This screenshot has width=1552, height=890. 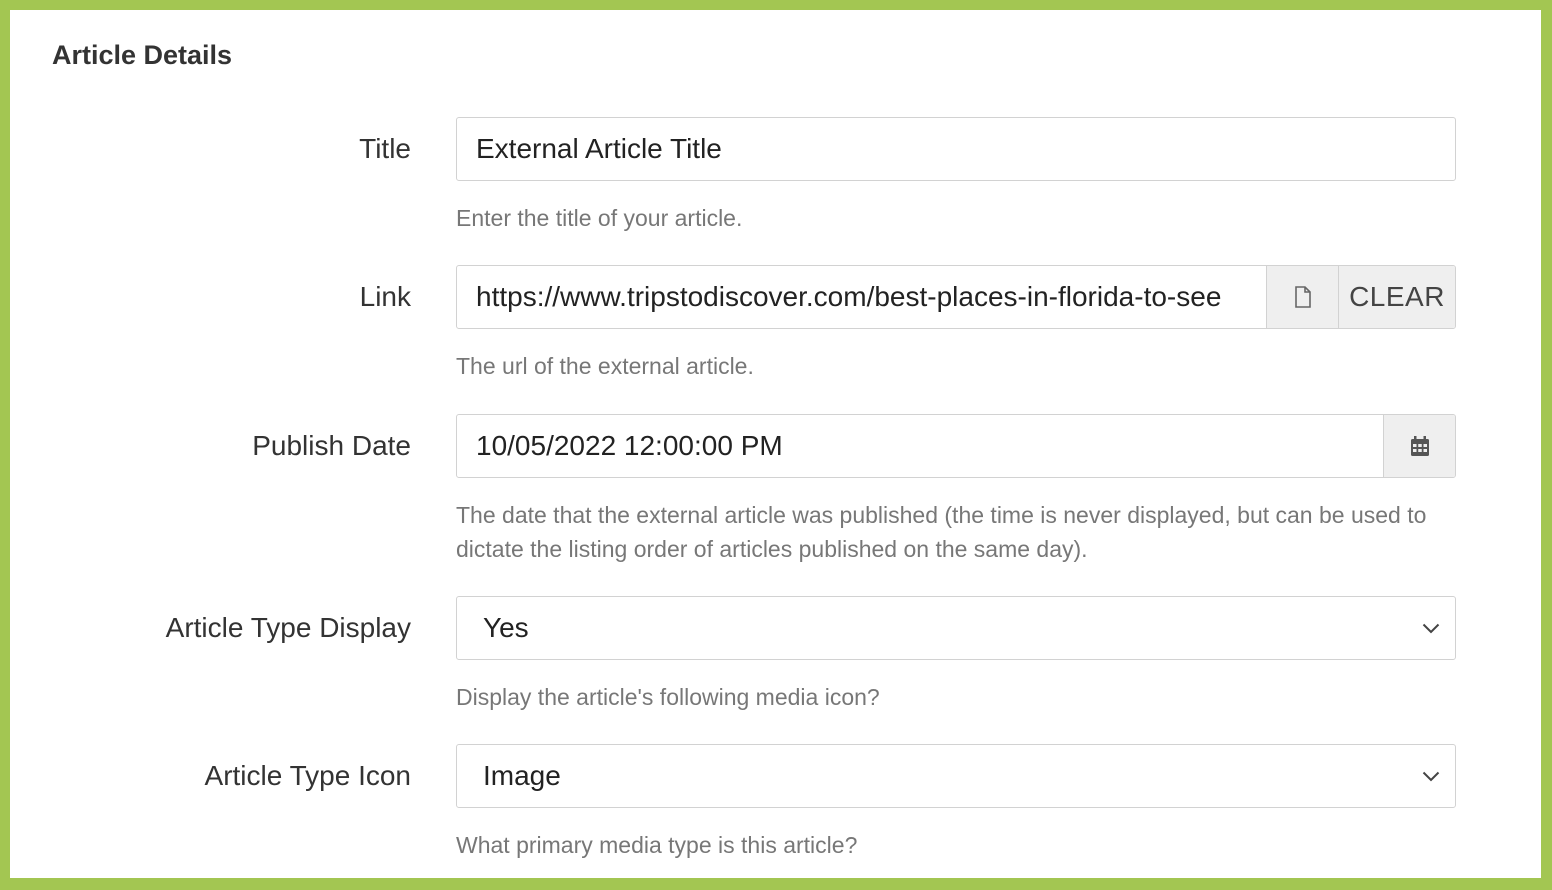 I want to click on title-input, so click(x=956, y=149).